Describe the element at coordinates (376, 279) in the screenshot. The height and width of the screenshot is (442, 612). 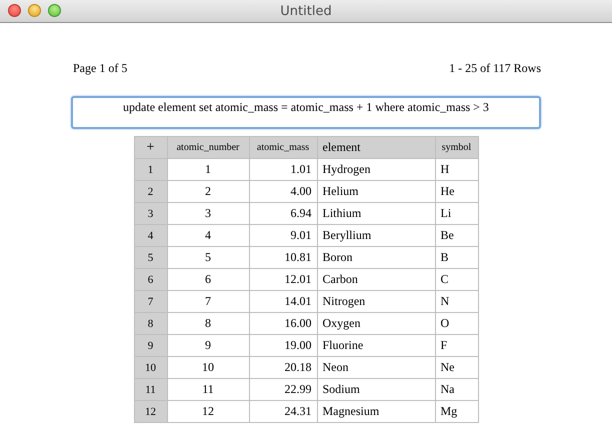
I see `table-cell: Carbon` at that location.